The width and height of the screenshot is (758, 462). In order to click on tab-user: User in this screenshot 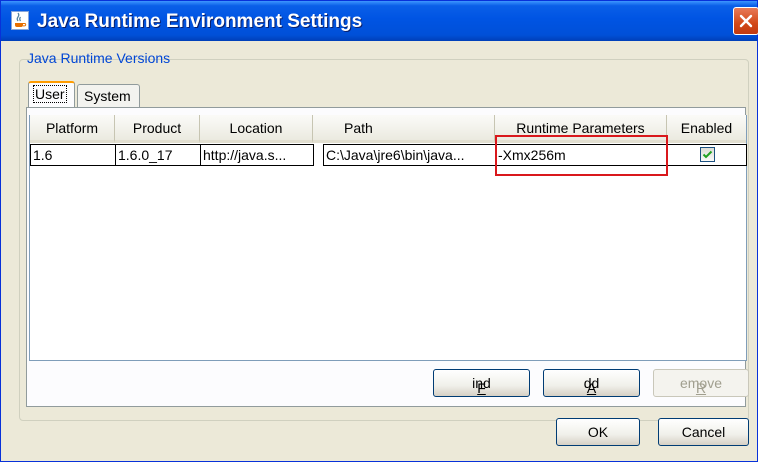, I will do `click(51, 94)`.